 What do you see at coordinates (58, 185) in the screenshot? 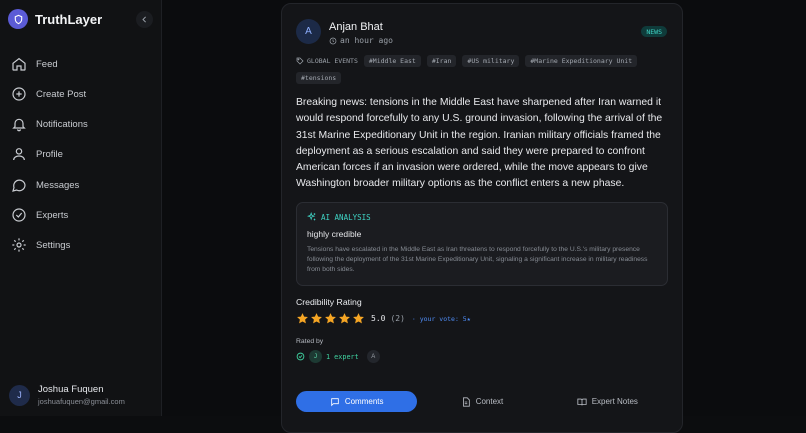
I see `nav-label: Messages` at bounding box center [58, 185].